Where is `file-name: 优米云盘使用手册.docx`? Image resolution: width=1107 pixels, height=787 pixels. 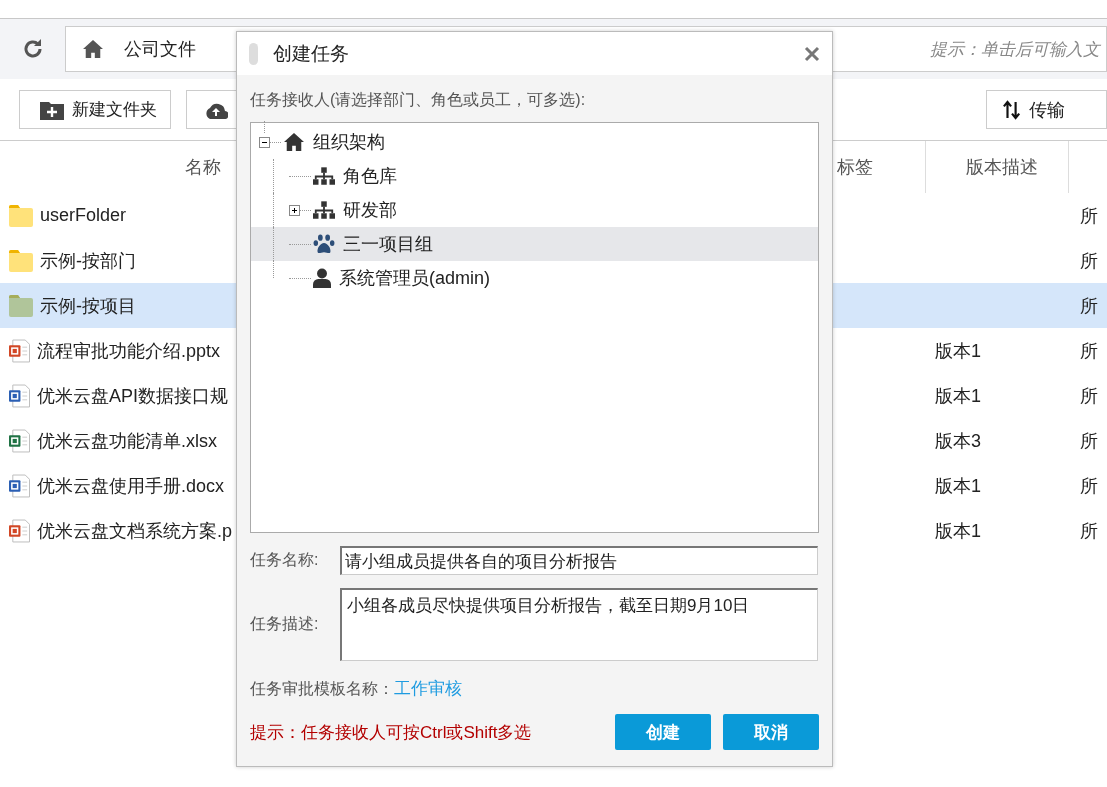
file-name: 优米云盘使用手册.docx is located at coordinates (131, 486).